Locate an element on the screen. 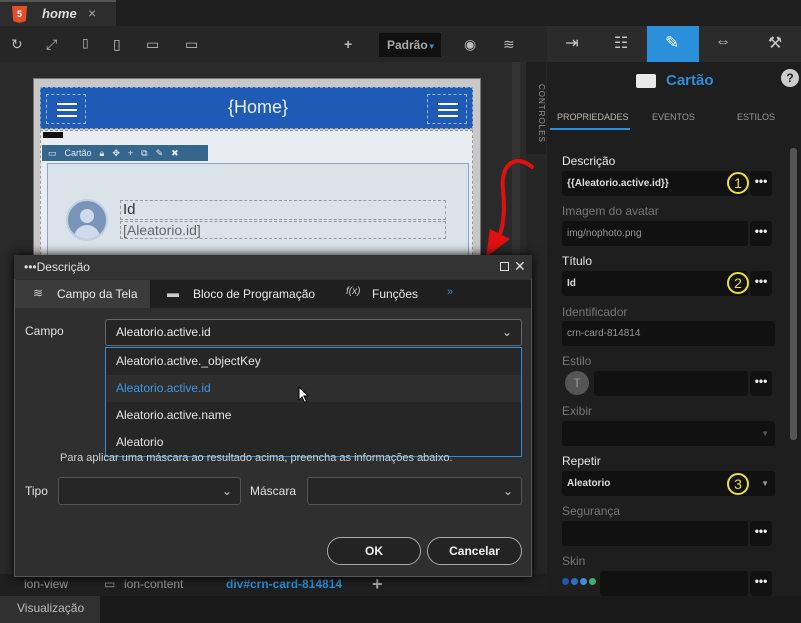  phone-small-icon: ▯ is located at coordinates (85, 43).